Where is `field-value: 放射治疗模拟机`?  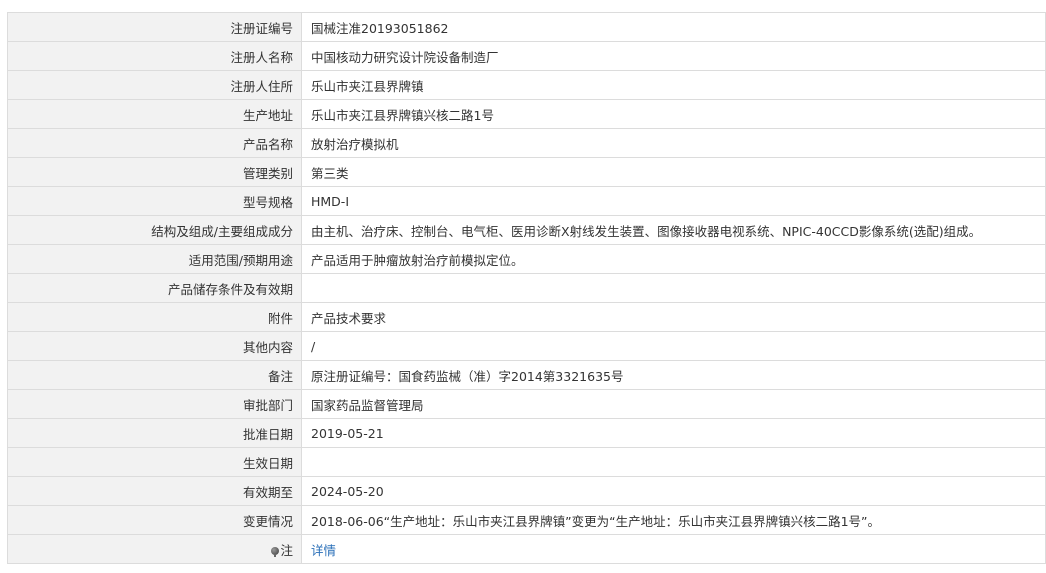
field-value: 放射治疗模拟机 is located at coordinates (673, 143).